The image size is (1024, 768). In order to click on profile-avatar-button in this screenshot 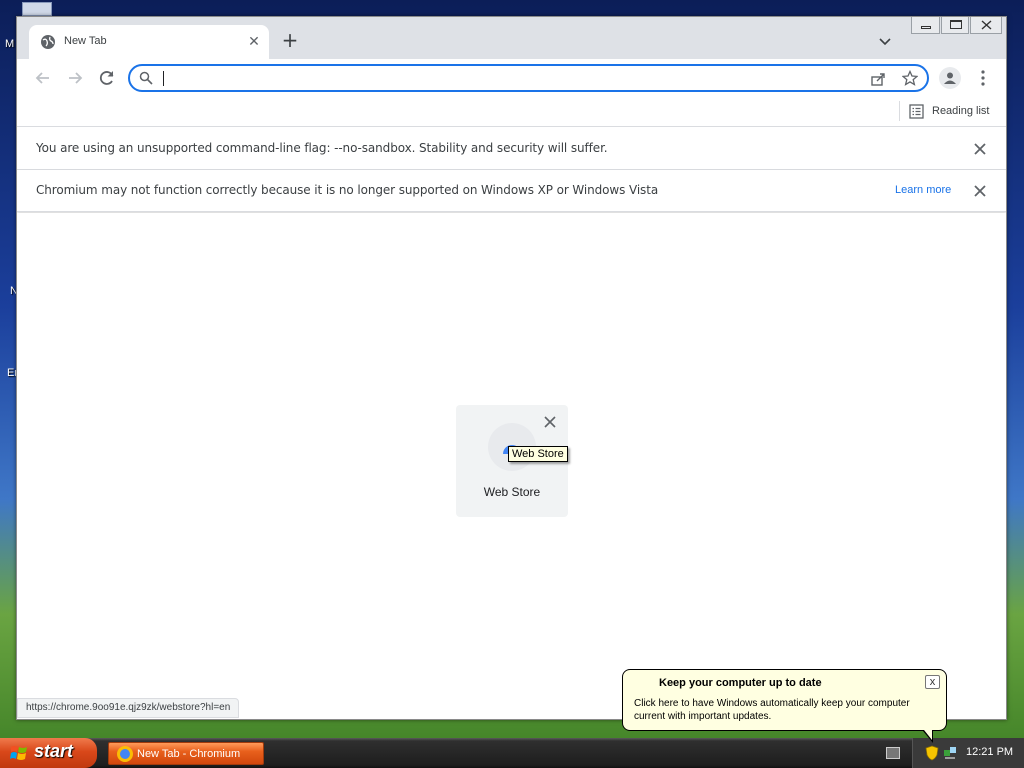, I will do `click(950, 78)`.